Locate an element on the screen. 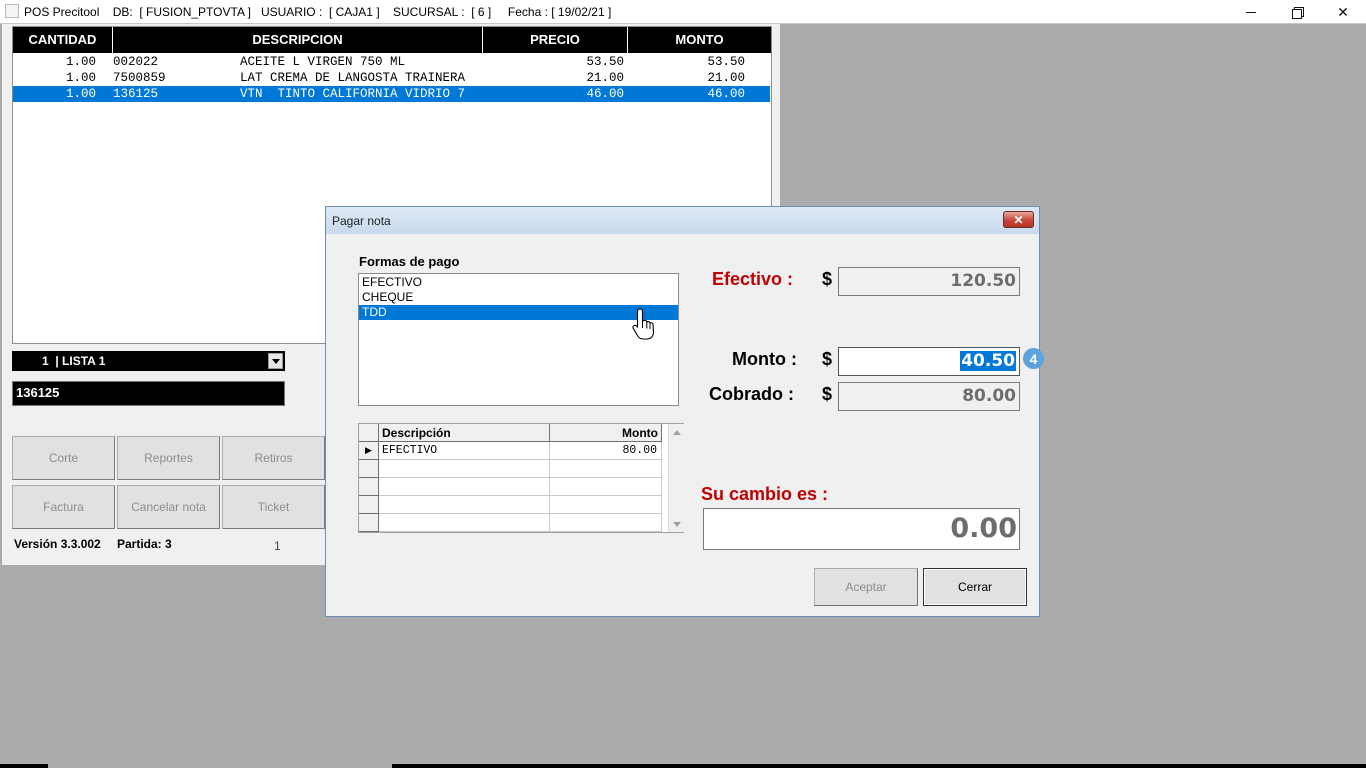  cell-monto: 46.00 is located at coordinates (726, 94).